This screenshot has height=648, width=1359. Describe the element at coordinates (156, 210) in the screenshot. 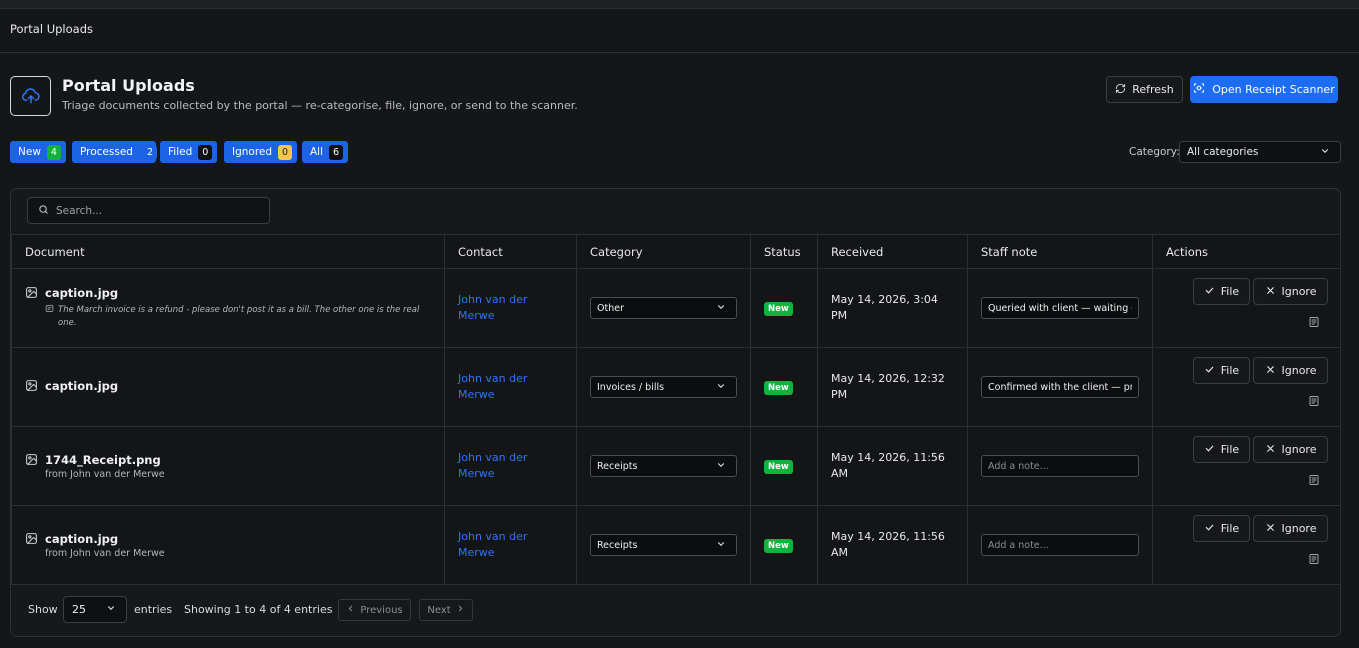

I see `search-input` at that location.